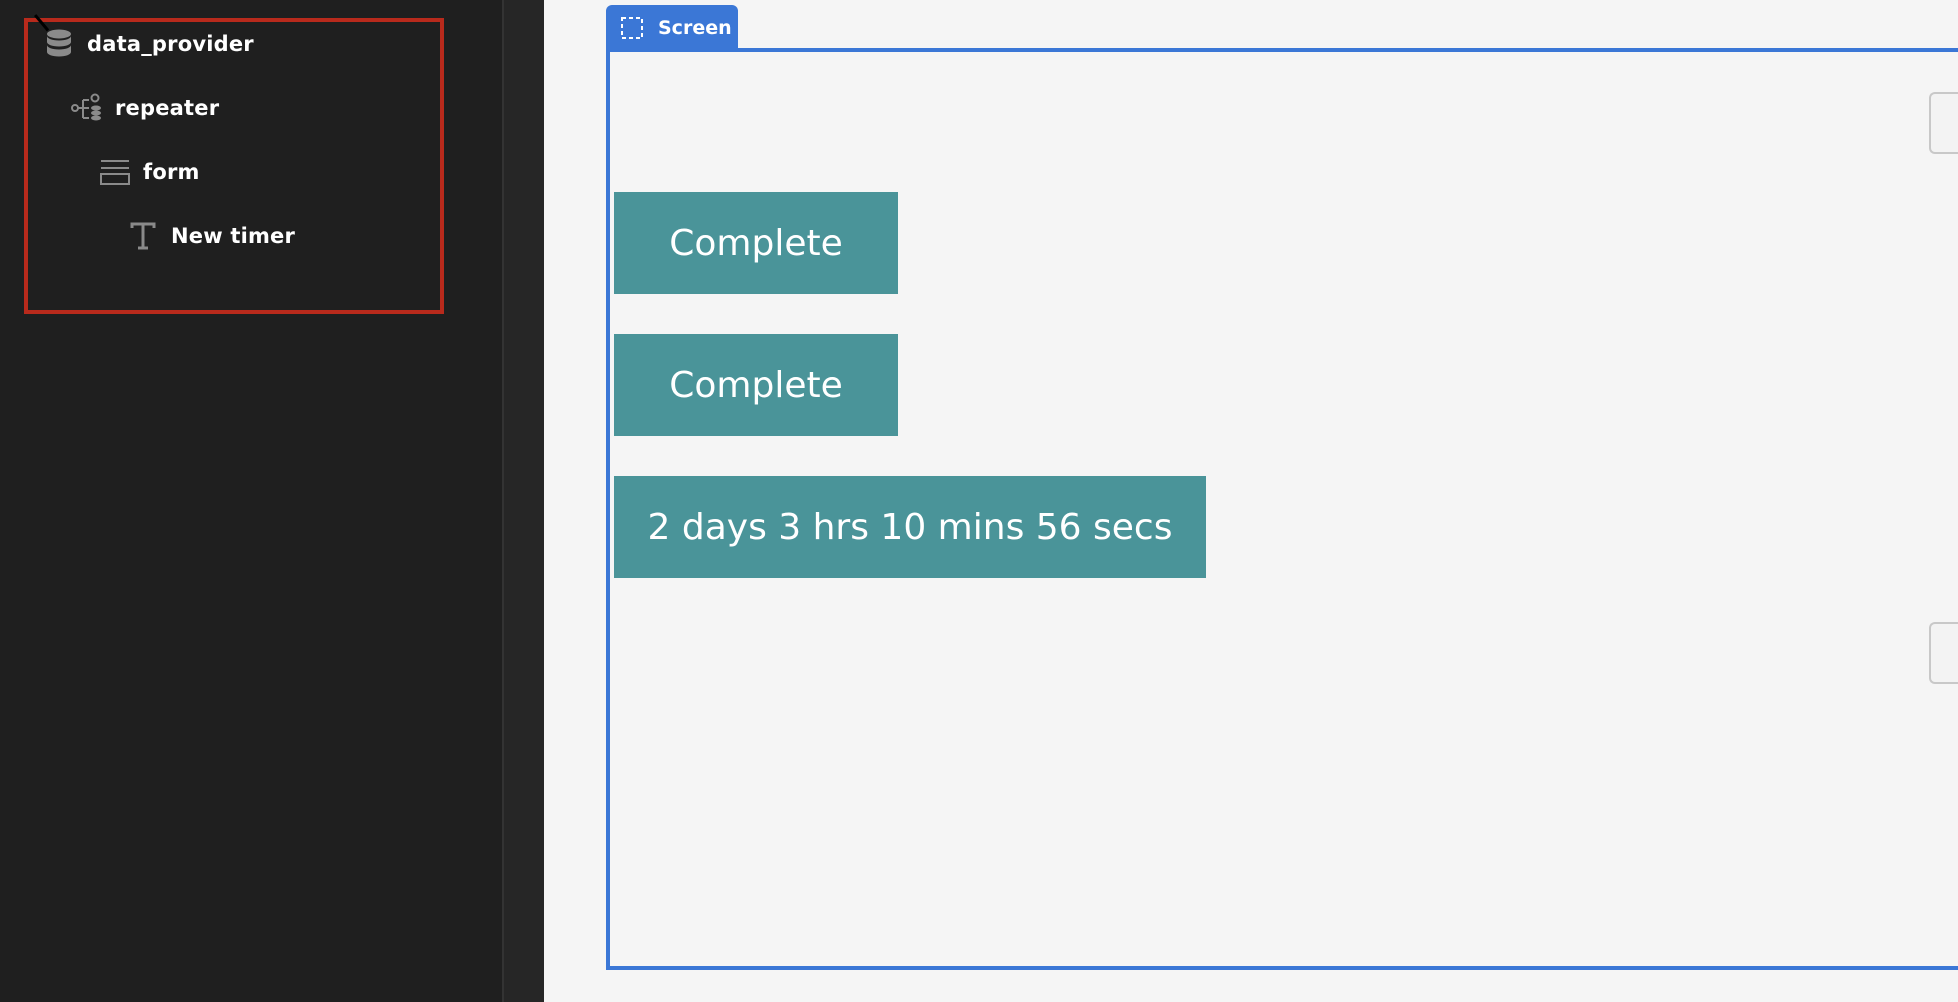 The image size is (1958, 1002). What do you see at coordinates (167, 108) in the screenshot?
I see `tree-node-label: repeater` at bounding box center [167, 108].